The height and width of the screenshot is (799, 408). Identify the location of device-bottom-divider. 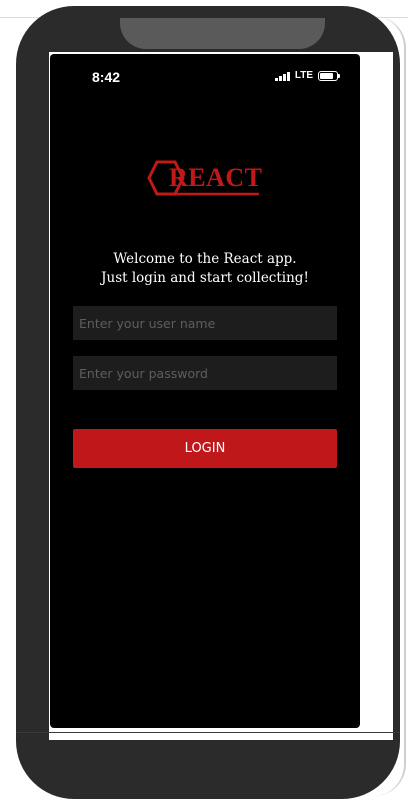
(208, 732).